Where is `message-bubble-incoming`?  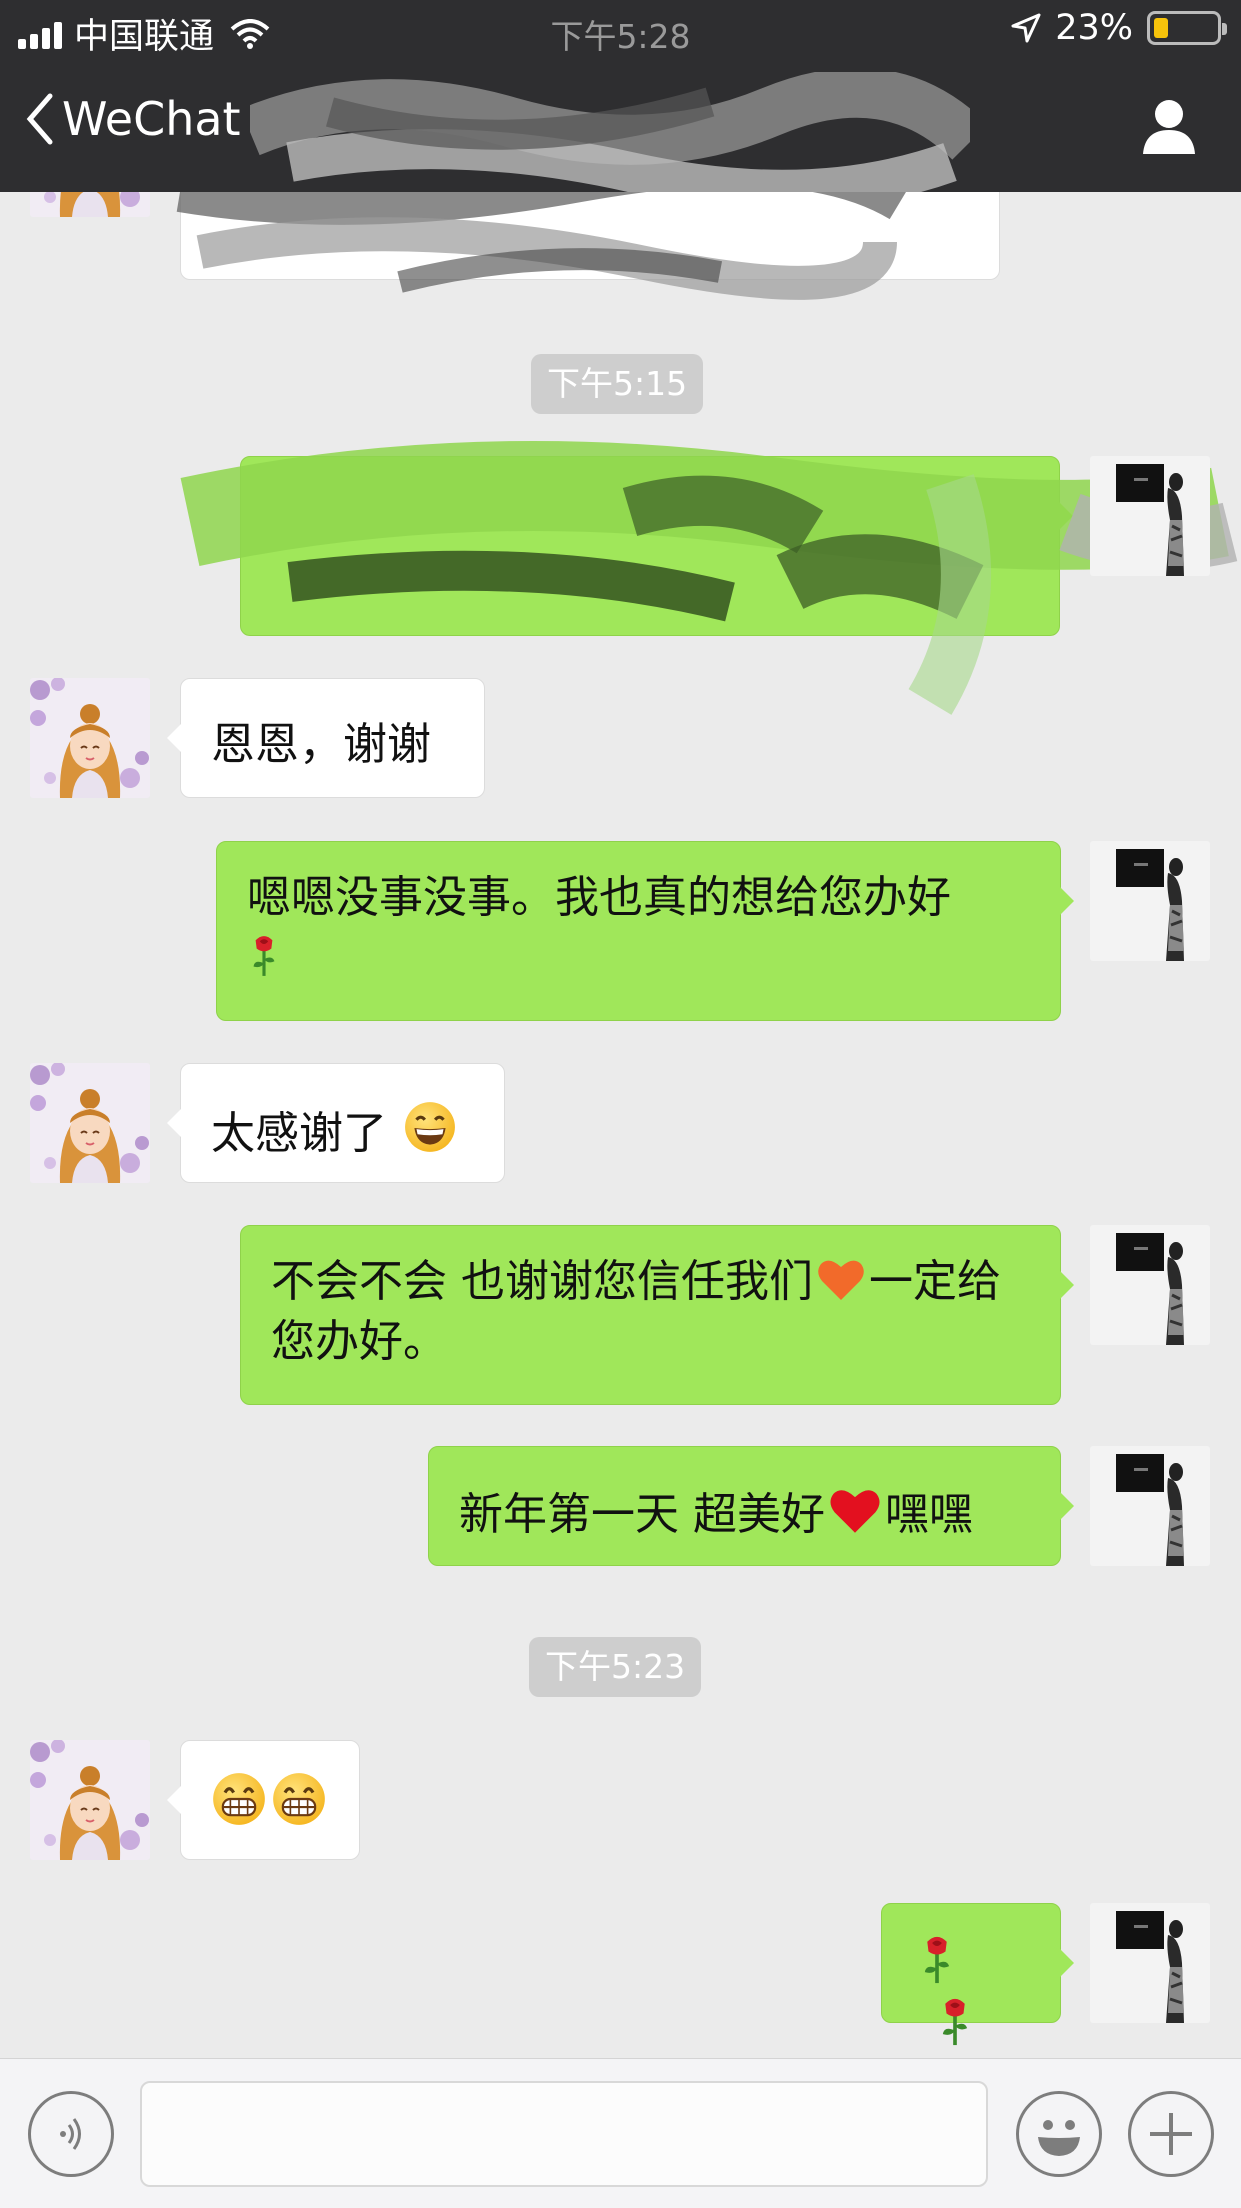
message-bubble-incoming is located at coordinates (263, 1800).